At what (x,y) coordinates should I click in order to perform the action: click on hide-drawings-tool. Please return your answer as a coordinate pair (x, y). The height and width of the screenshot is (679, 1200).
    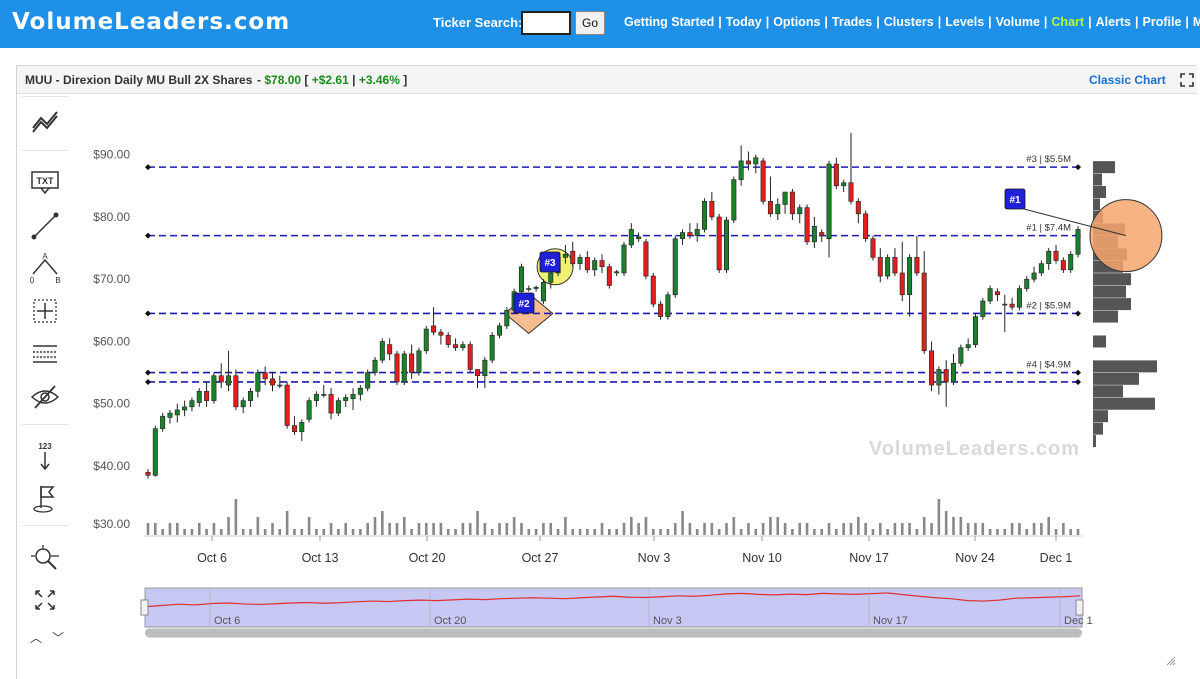
    Looking at the image, I should click on (45, 397).